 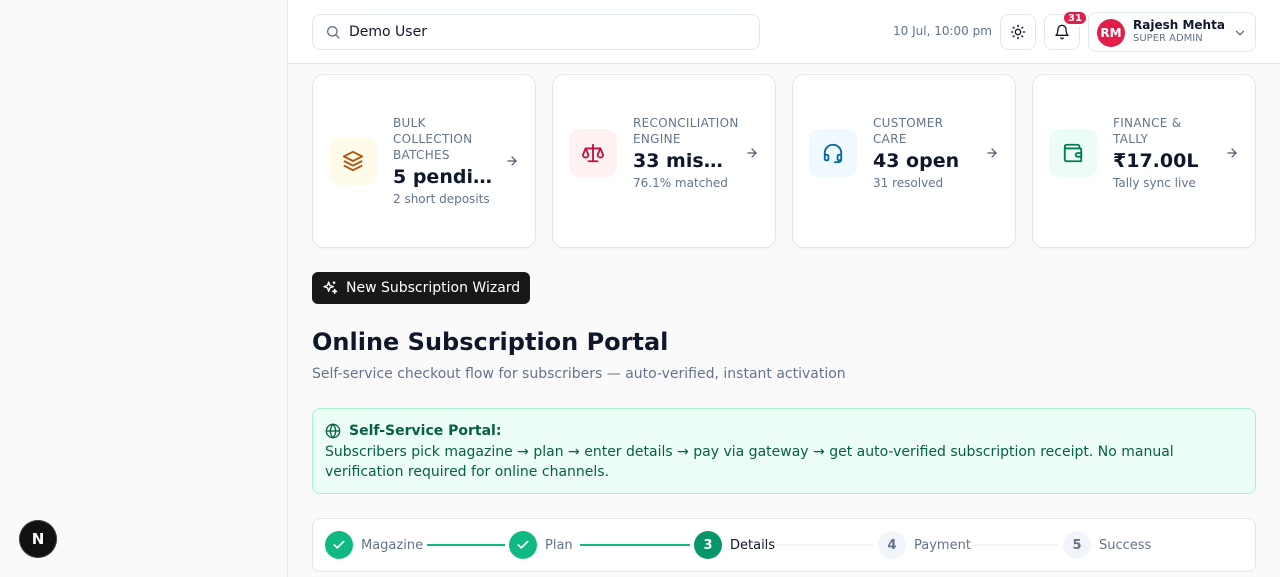 What do you see at coordinates (908, 131) in the screenshot?
I see `card-label: CUSTOMER CARE` at bounding box center [908, 131].